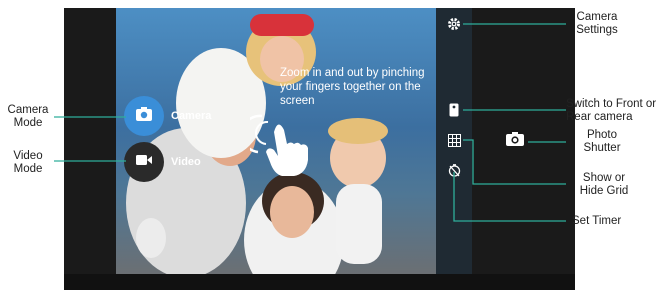 The image size is (668, 292). Describe the element at coordinates (611, 110) in the screenshot. I see `callout-switch-camera: Switch to Front or Rear camera` at that location.